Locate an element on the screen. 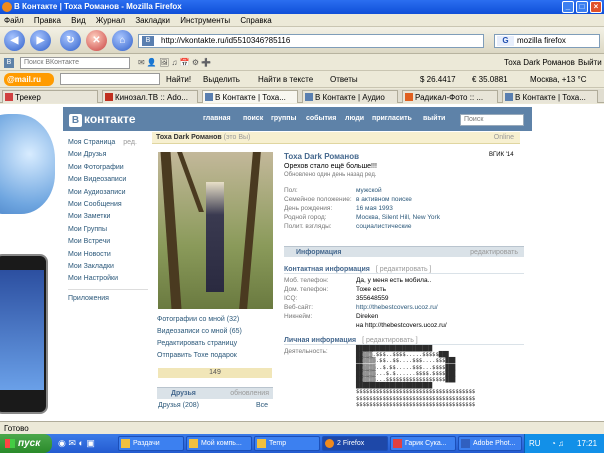  toolbar-logout: Выйти is located at coordinates (590, 63).